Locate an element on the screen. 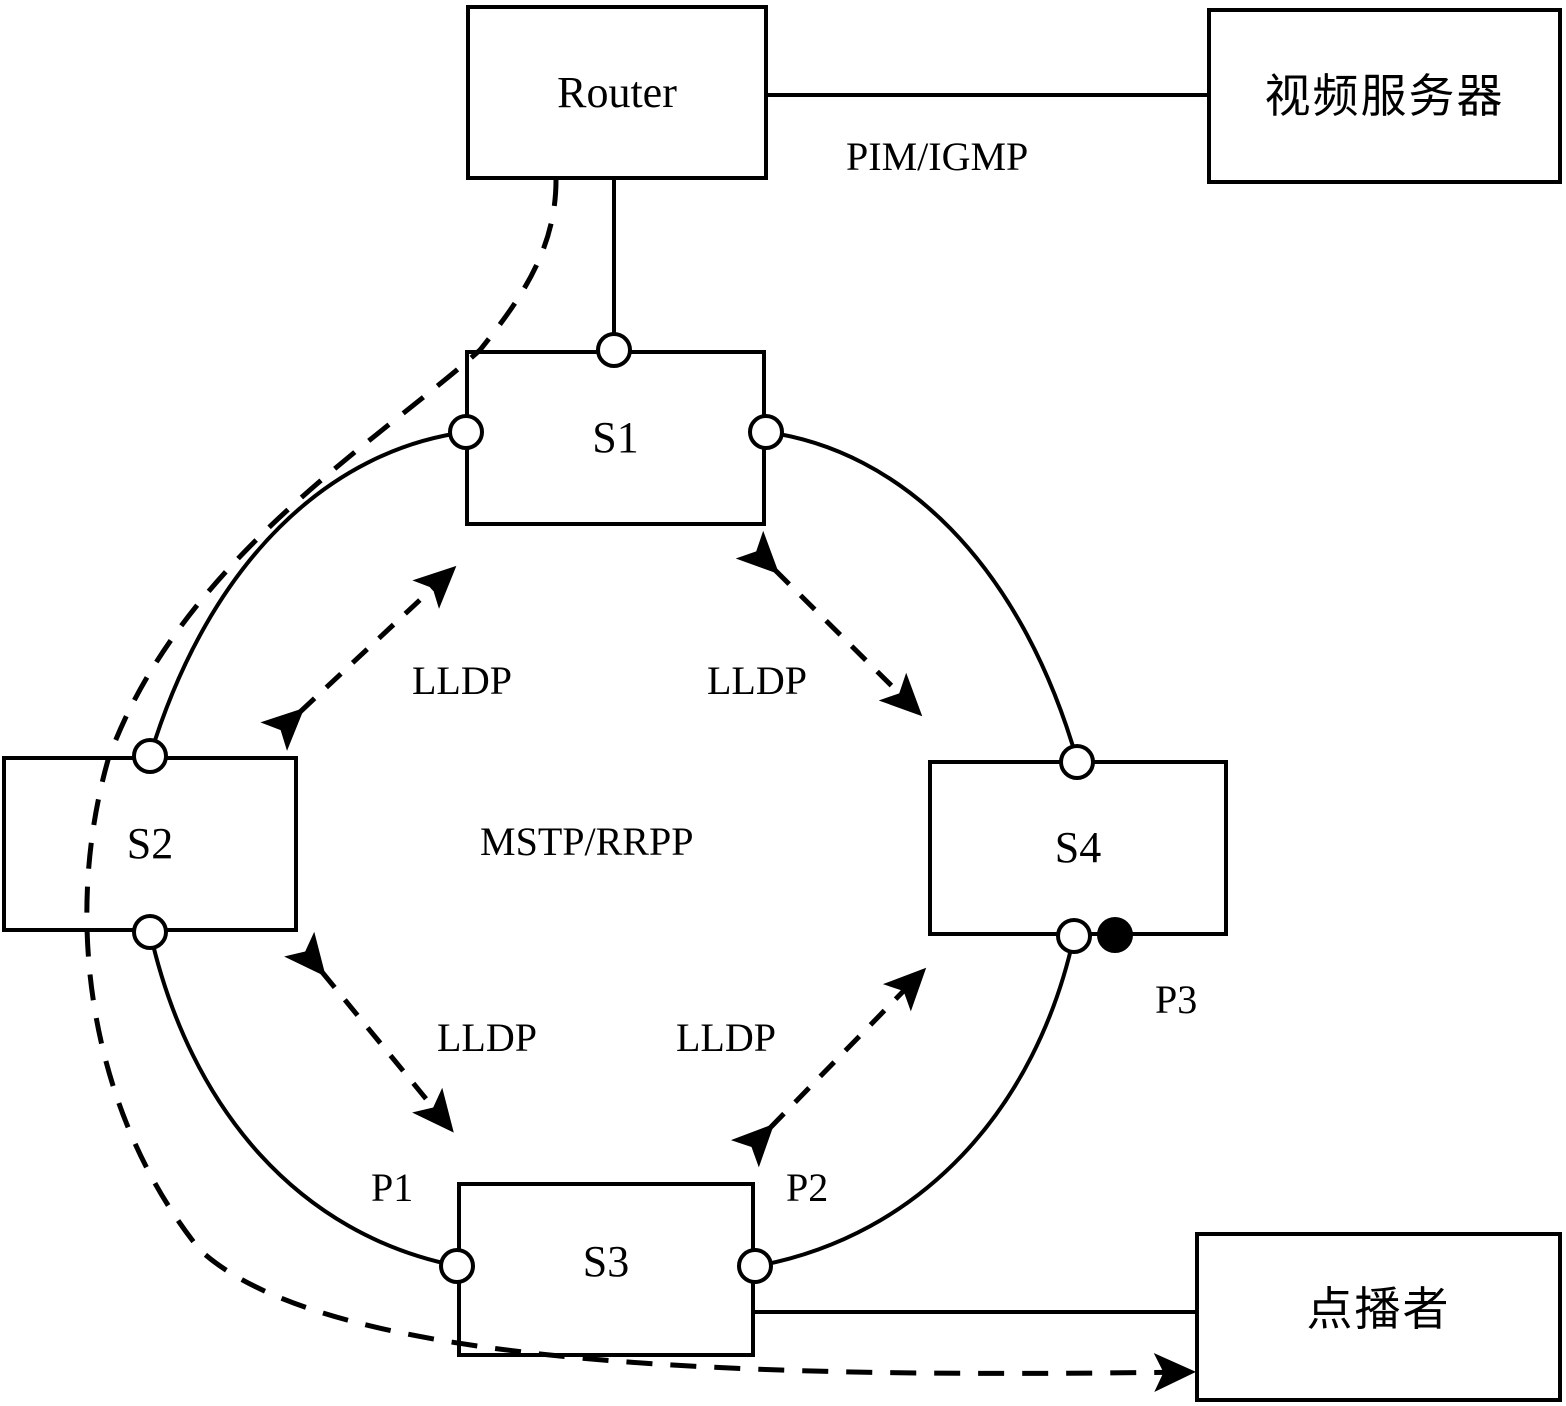 The image size is (1566, 1406). link-s4-s3 is located at coordinates (916, 1101).